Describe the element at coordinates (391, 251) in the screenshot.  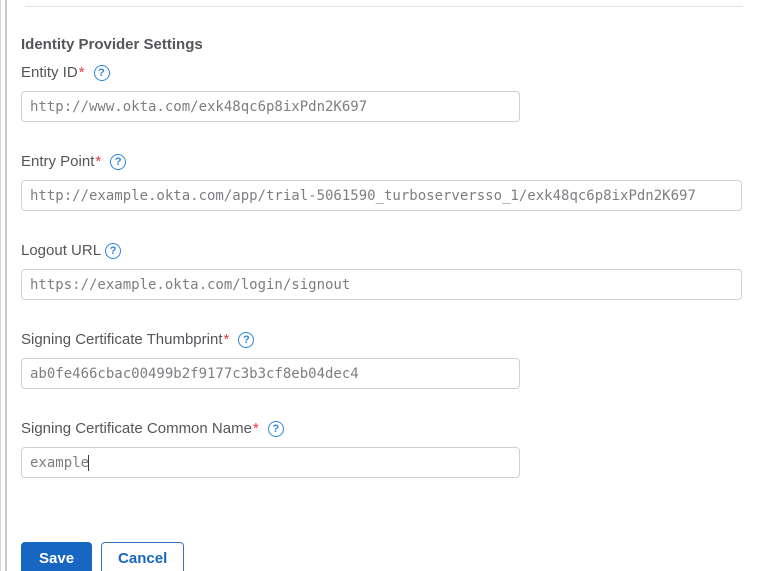
I see `field-label-row: Logout URL ?` at that location.